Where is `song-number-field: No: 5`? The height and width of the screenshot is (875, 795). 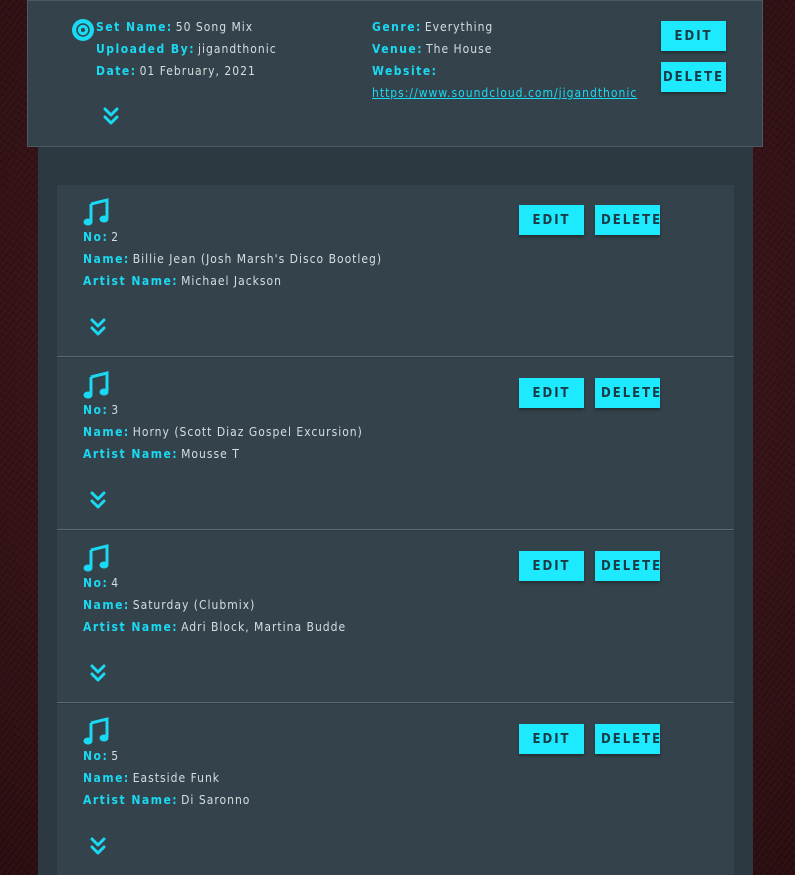 song-number-field: No: 5 is located at coordinates (101, 756).